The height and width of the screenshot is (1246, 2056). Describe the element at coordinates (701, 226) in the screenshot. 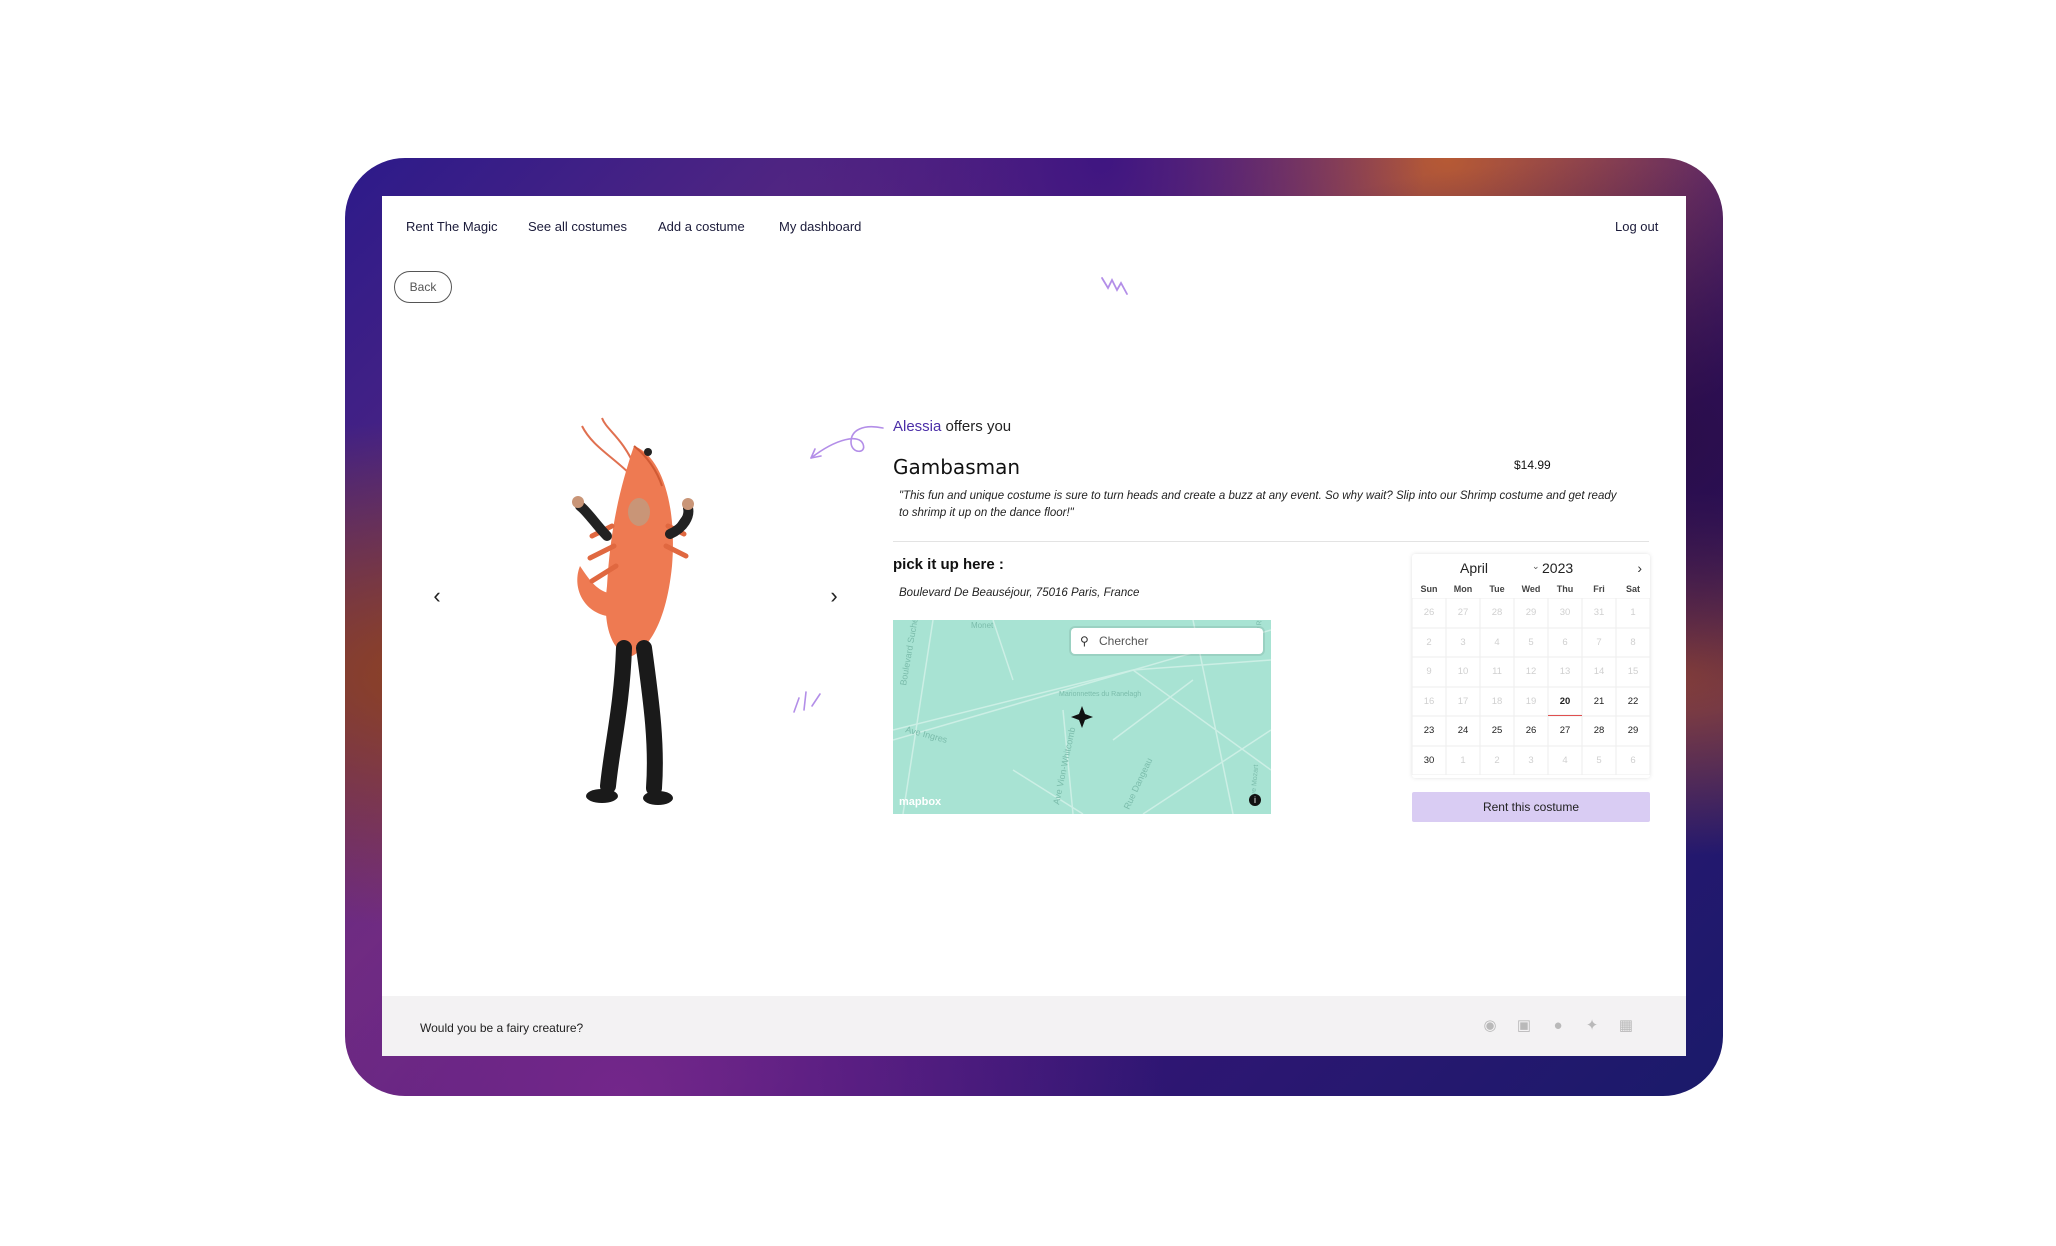

I see `nav-add-costume-link: Add a costume` at that location.